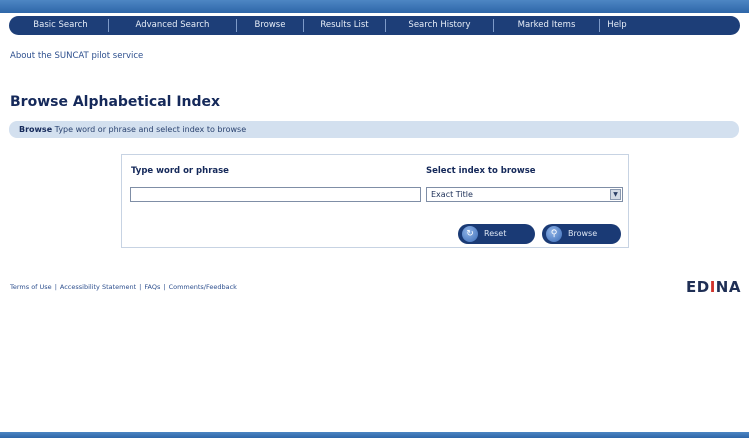  I want to click on edina-logo: EDINA, so click(713, 287).